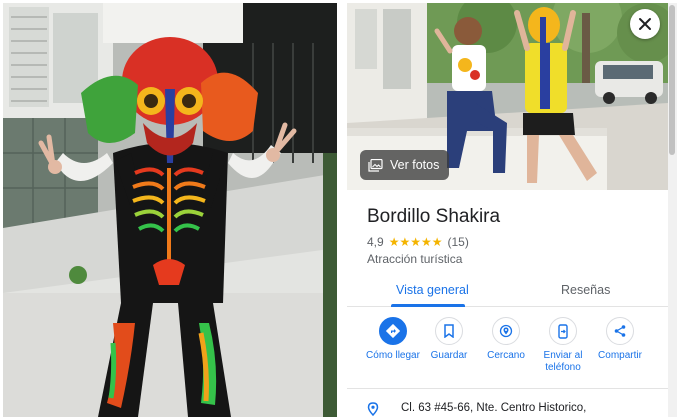  Describe the element at coordinates (434, 216) in the screenshot. I see `place-title: Bordillo Shakira` at that location.